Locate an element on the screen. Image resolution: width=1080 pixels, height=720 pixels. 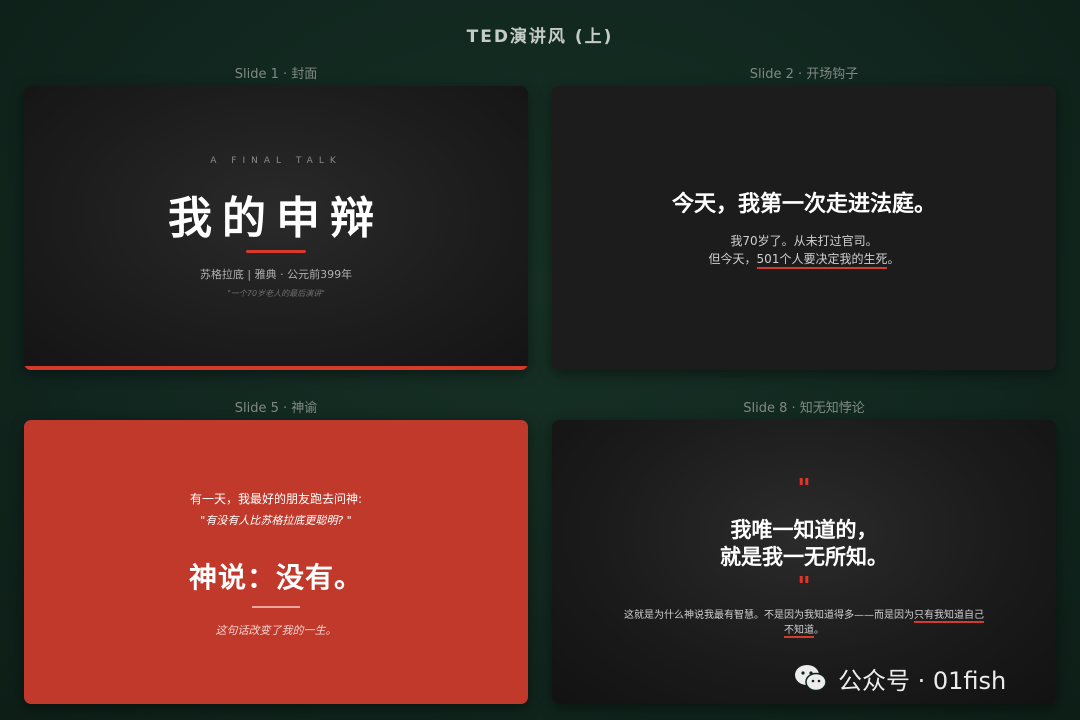
slide-2-line2-prefix: 但今天， is located at coordinates (732, 259).